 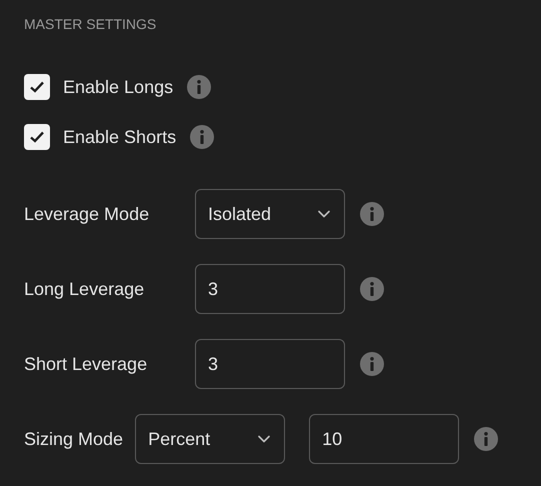 What do you see at coordinates (87, 214) in the screenshot?
I see `field-label: Leverage Mode` at bounding box center [87, 214].